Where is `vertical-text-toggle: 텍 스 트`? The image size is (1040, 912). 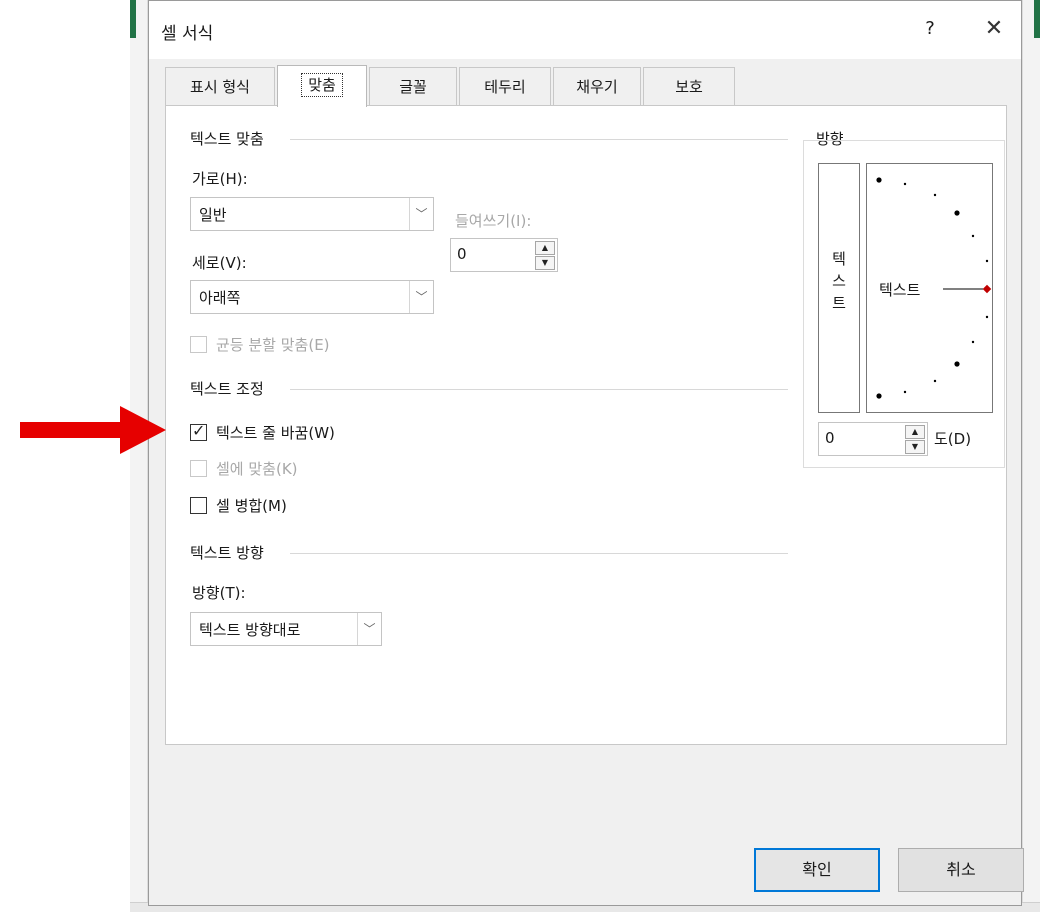 vertical-text-toggle: 텍 스 트 is located at coordinates (839, 288).